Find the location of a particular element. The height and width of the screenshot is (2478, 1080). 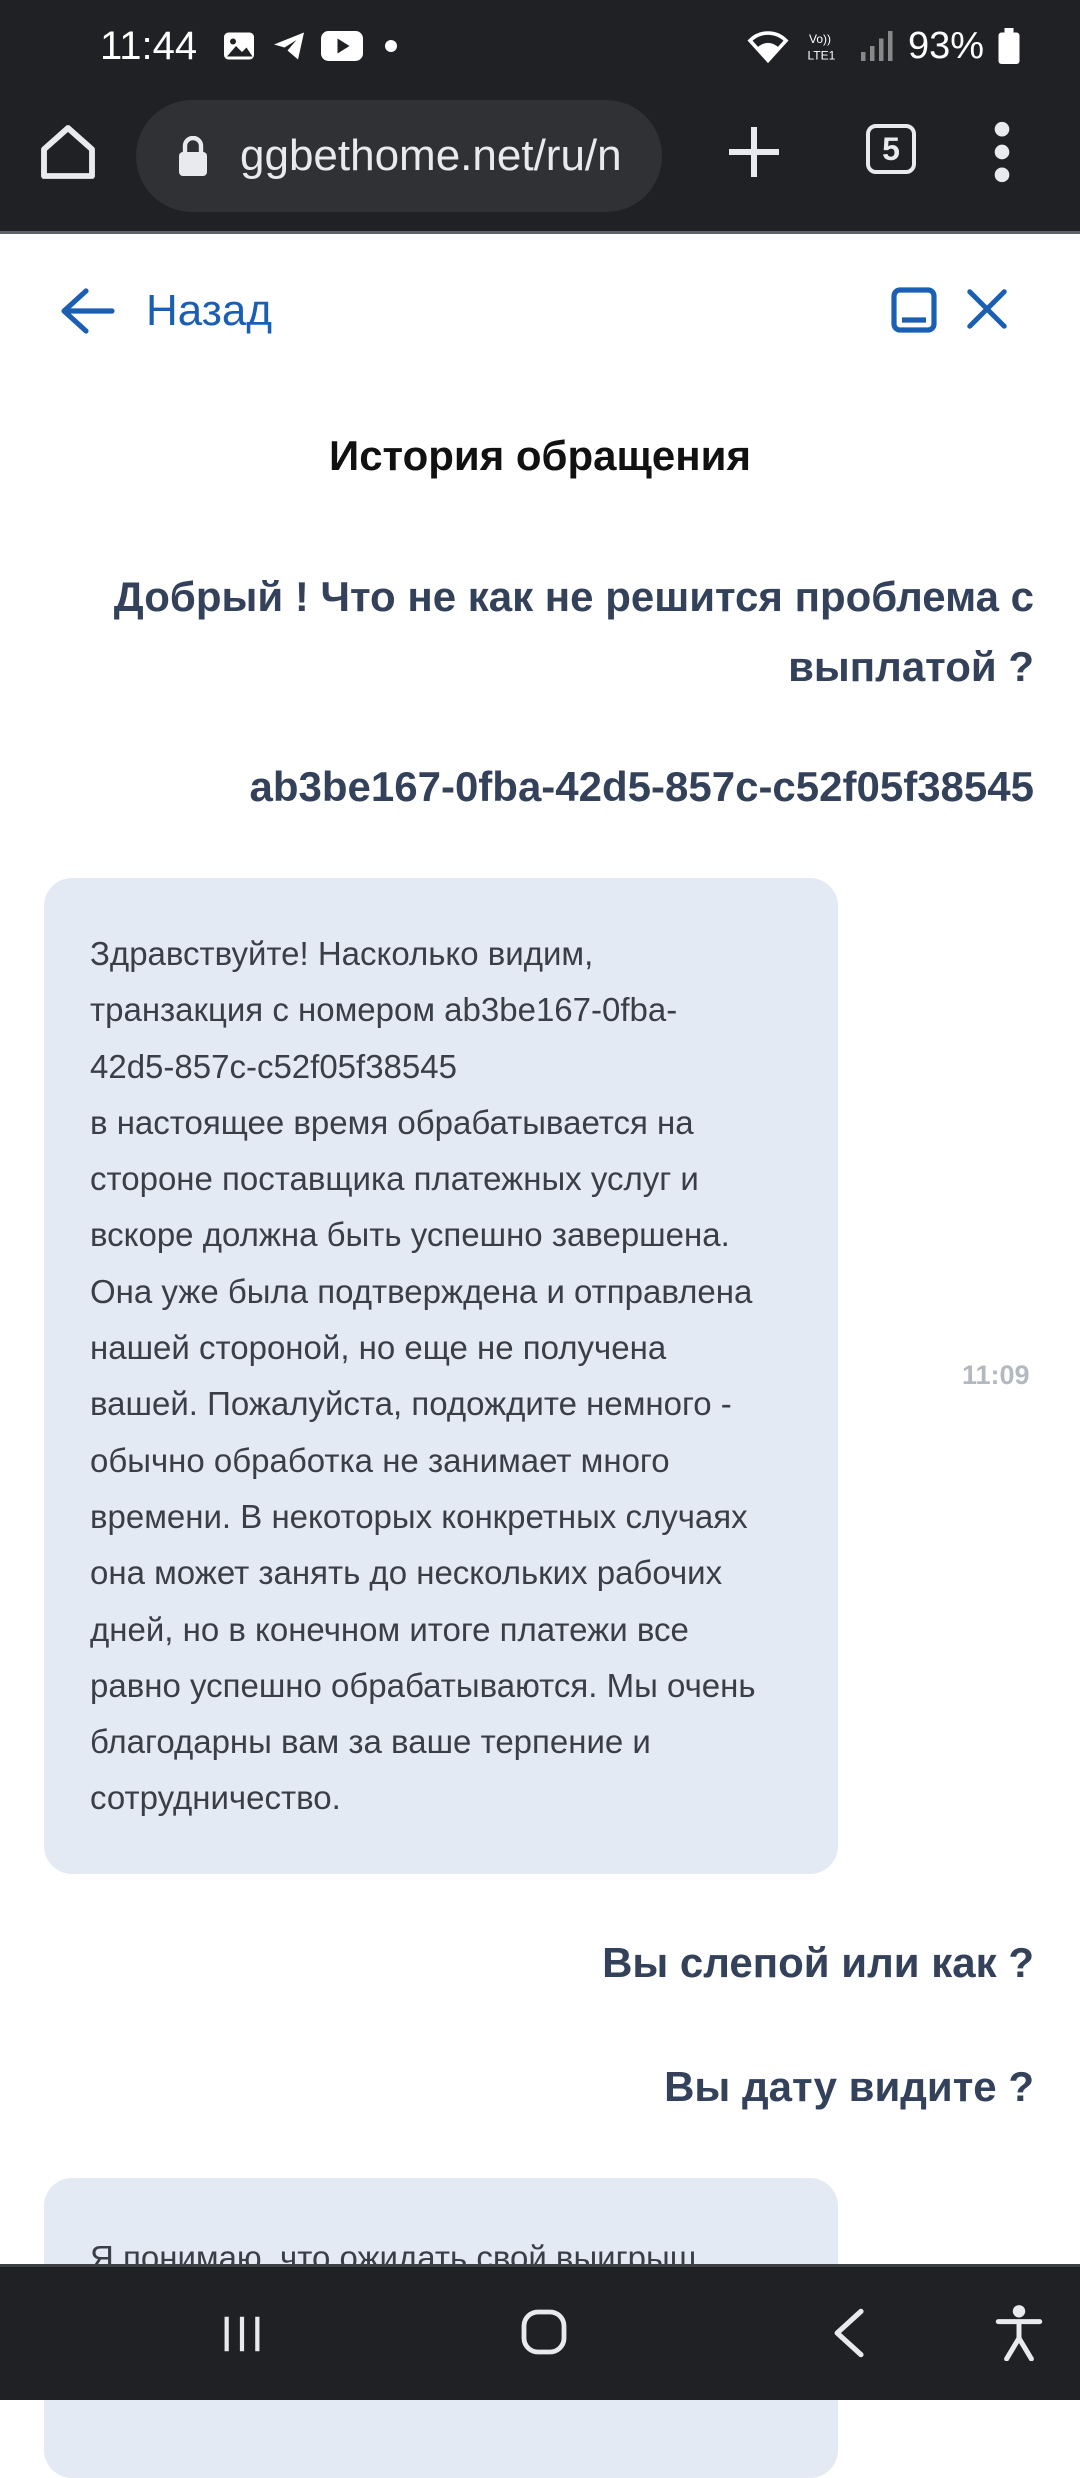

minimize-icon is located at coordinates (914, 310).